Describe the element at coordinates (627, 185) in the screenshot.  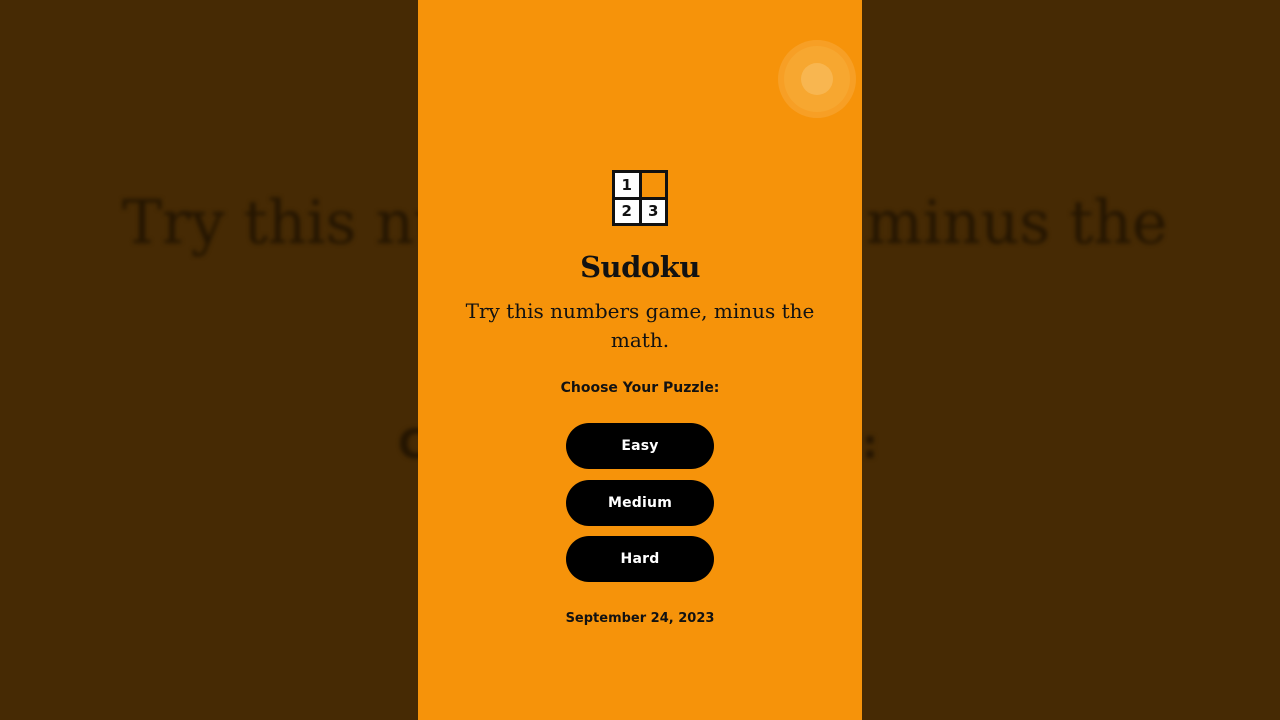
I see `logo-cell: 1` at that location.